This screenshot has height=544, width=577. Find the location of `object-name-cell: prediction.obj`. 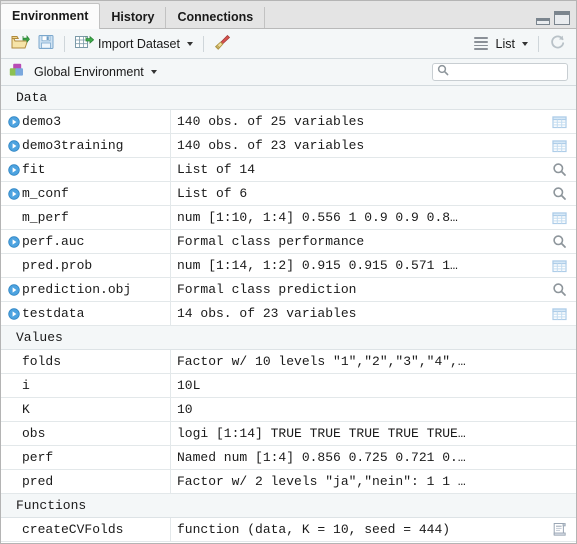

object-name-cell: prediction.obj is located at coordinates (86, 289).